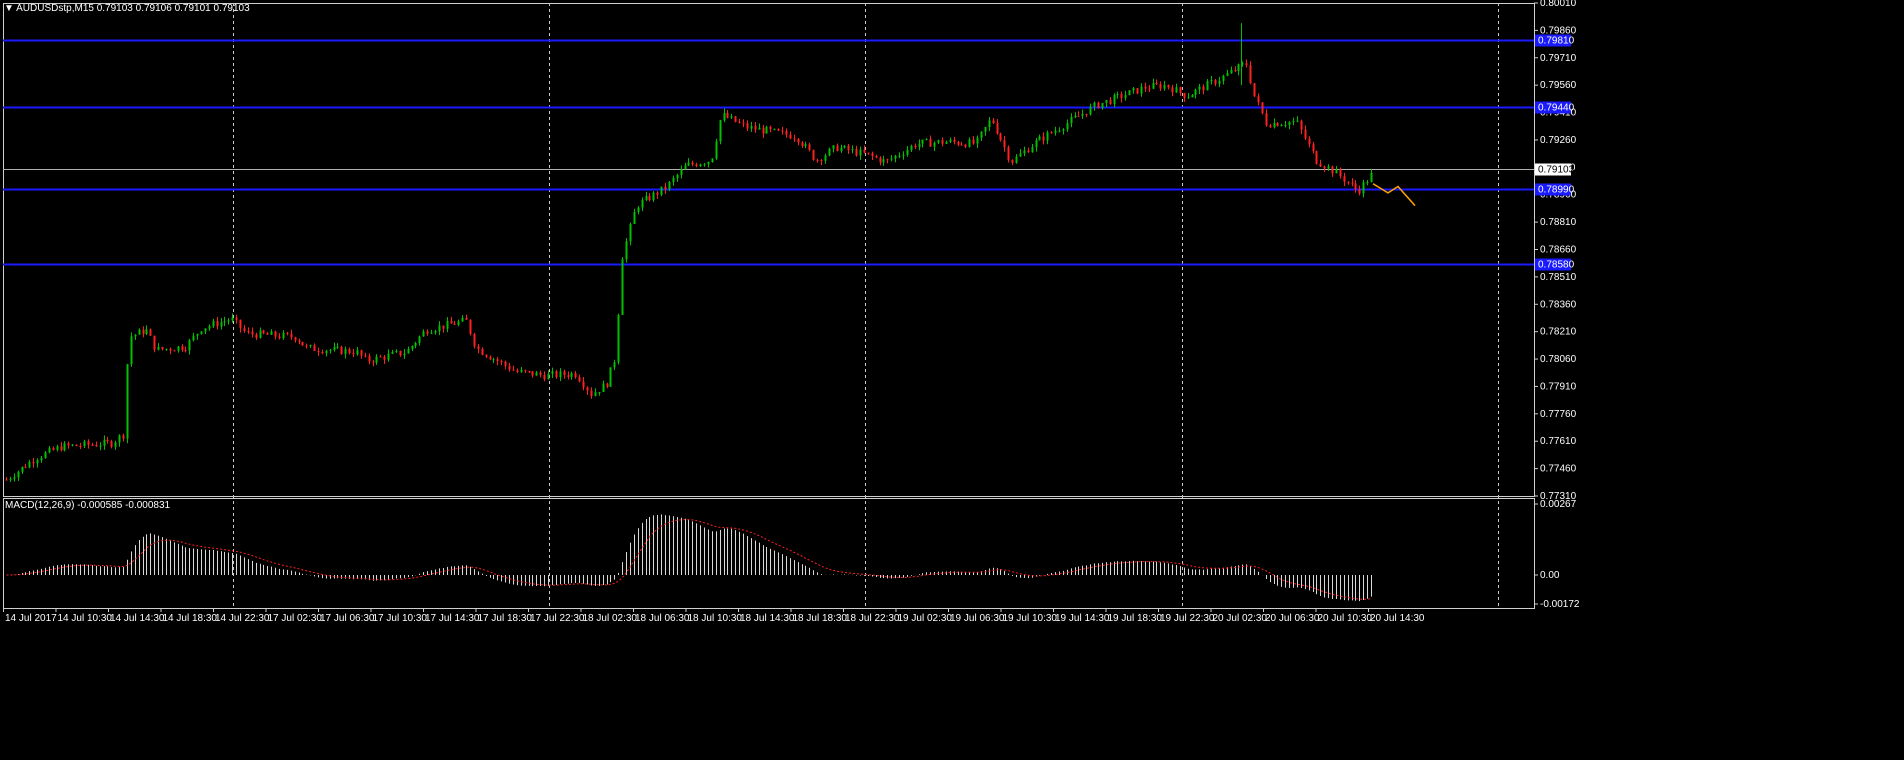 The image size is (1904, 760). What do you see at coordinates (31, 618) in the screenshot?
I see `time-axis-label: 14 Jul 2017` at bounding box center [31, 618].